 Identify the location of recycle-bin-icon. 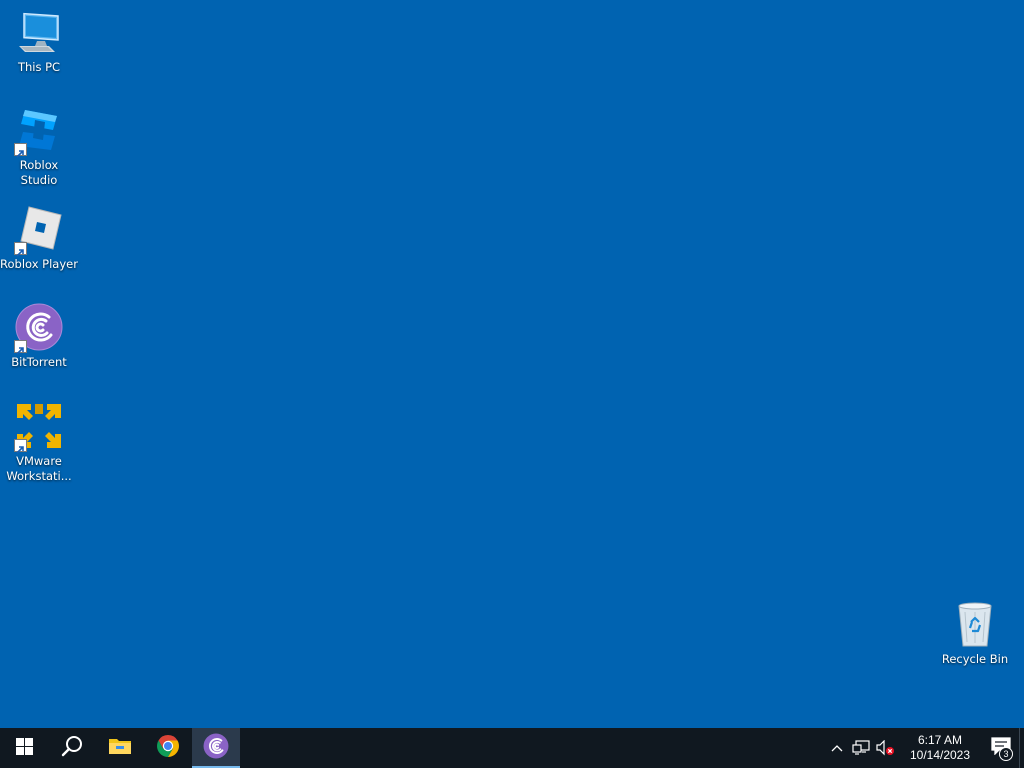
(975, 624).